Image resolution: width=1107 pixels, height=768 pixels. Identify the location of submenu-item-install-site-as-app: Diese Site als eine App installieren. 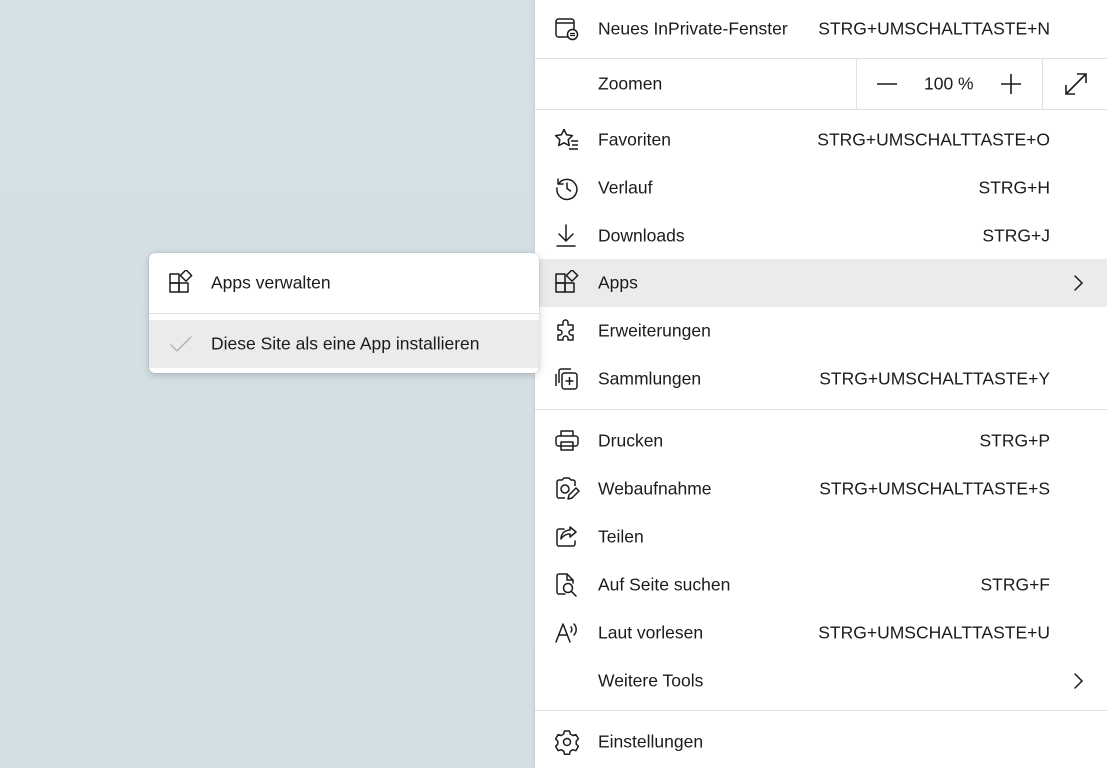
(344, 344).